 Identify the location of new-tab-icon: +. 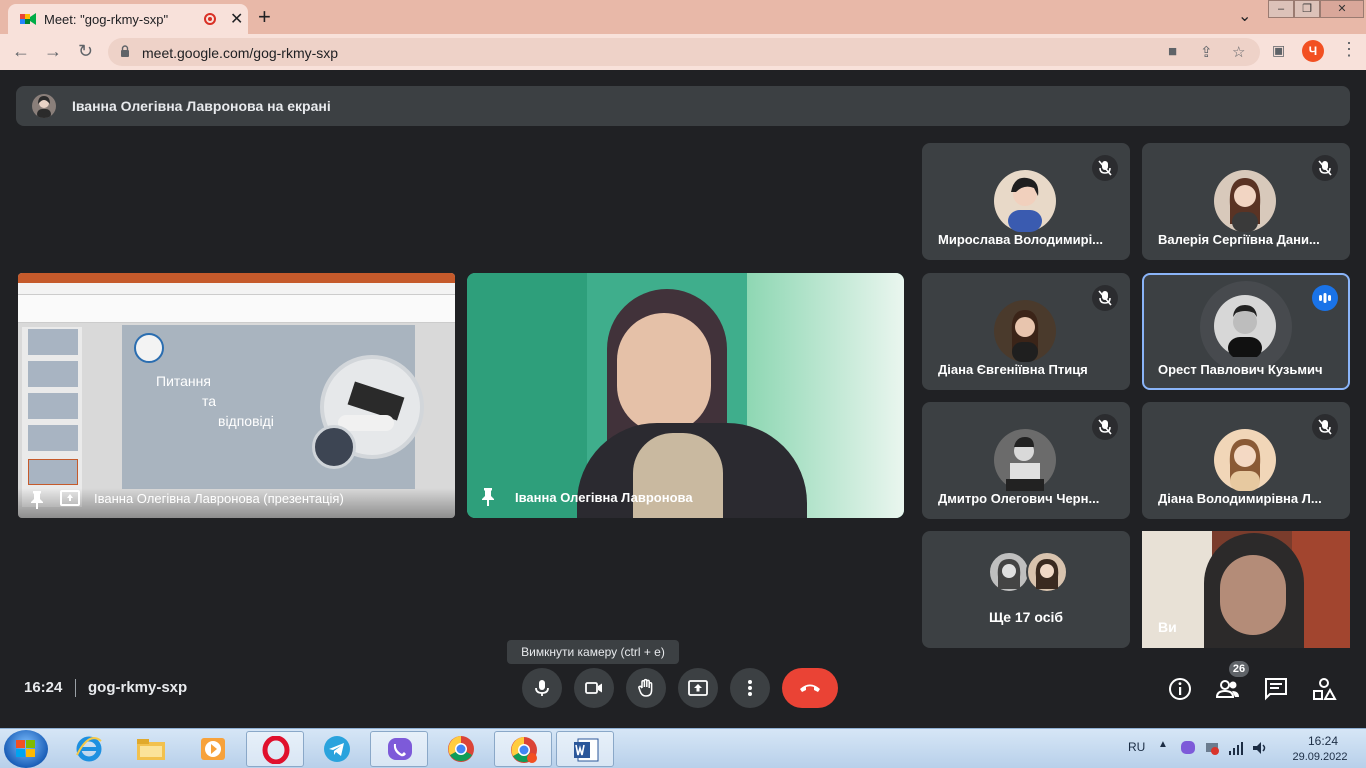
(264, 17).